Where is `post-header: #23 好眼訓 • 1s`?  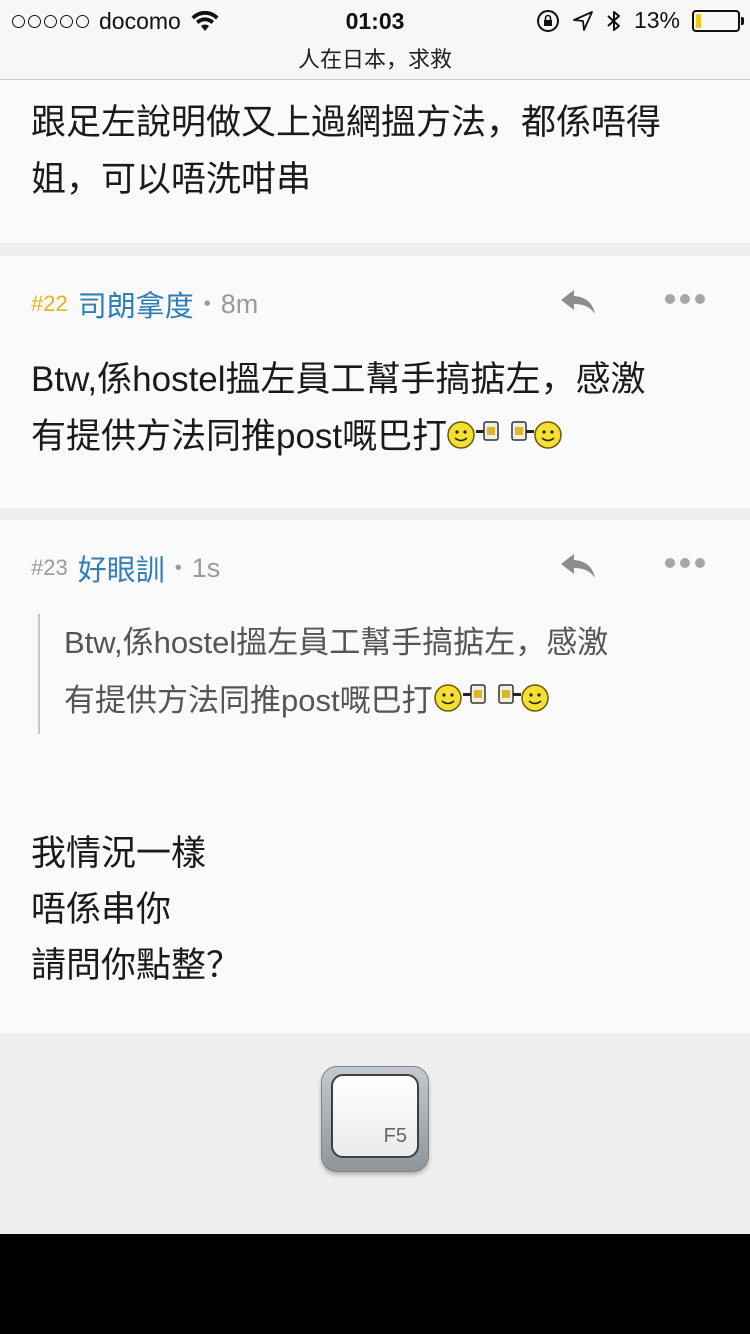
post-header: #23 好眼訓 • 1s is located at coordinates (125, 568).